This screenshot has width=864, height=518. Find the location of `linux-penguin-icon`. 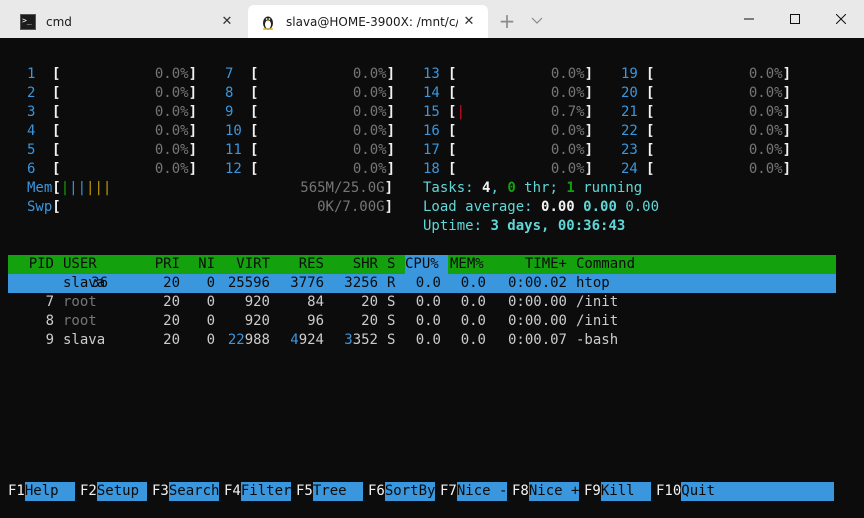

linux-penguin-icon is located at coordinates (268, 22).